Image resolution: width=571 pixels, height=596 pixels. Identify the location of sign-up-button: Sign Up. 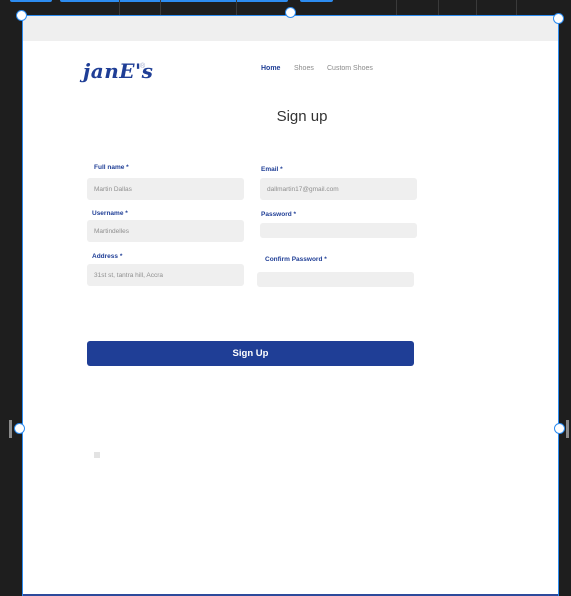
(250, 353).